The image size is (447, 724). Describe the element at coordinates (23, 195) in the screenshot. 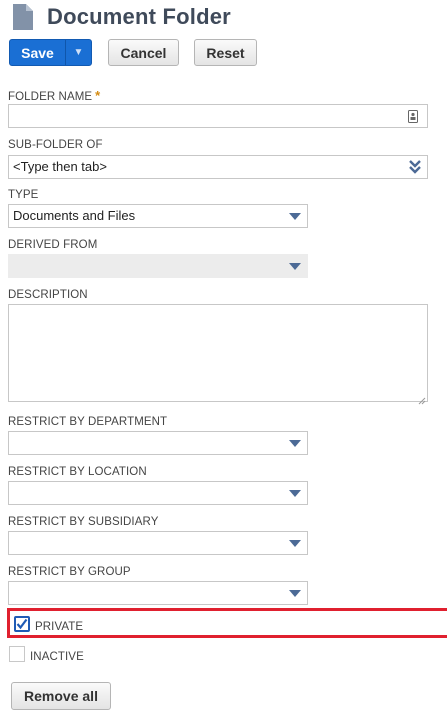

I see `type-label: TYPE` at that location.